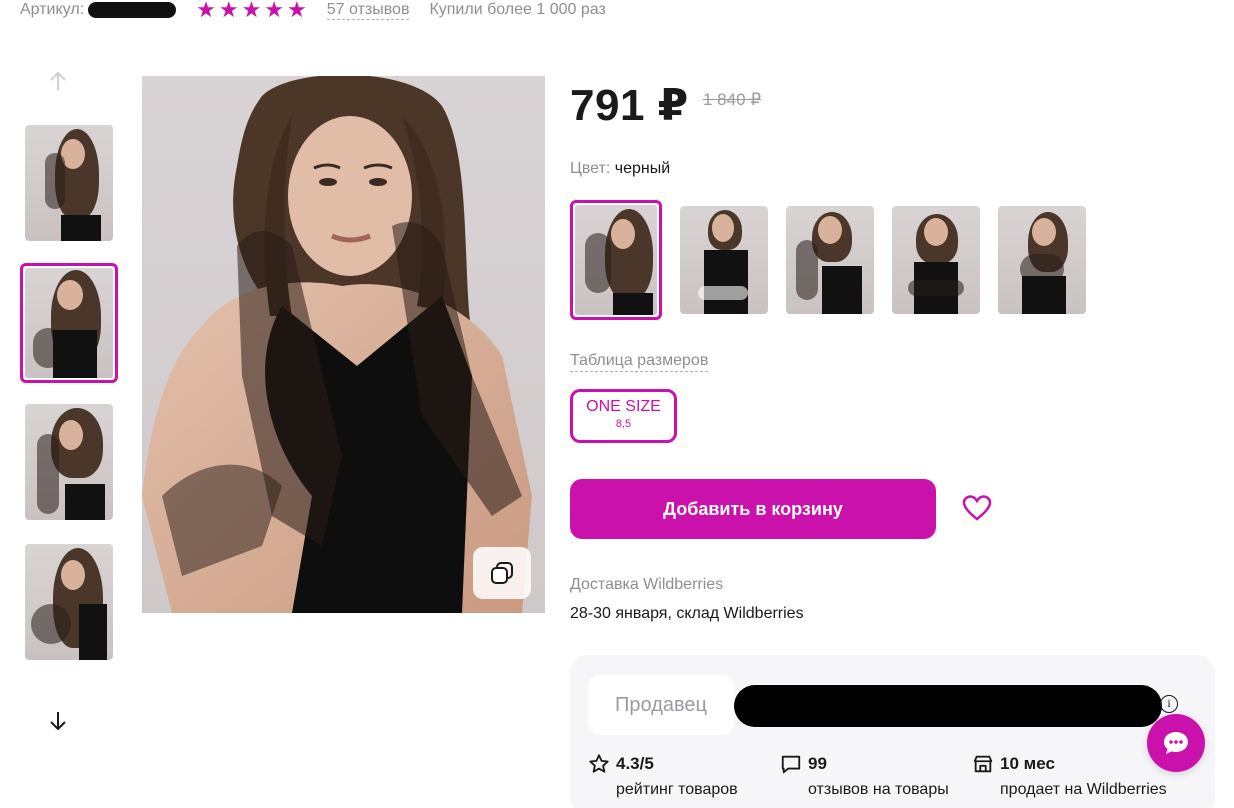 The image size is (1234, 808). Describe the element at coordinates (58, 84) in the screenshot. I see `arrow-up-icon` at that location.